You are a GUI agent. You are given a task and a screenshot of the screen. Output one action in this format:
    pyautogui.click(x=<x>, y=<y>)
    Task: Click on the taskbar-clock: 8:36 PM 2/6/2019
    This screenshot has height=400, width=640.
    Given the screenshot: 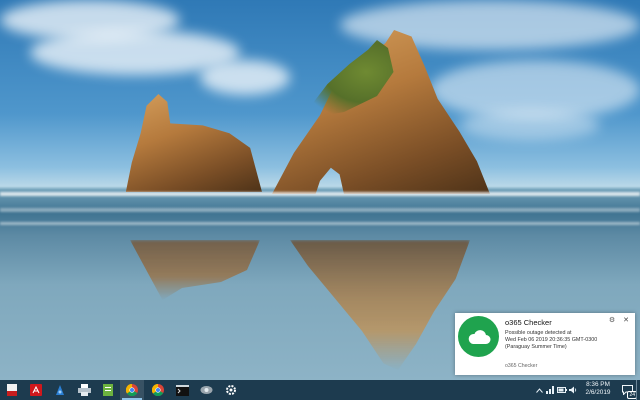 What is the action you would take?
    pyautogui.click(x=598, y=390)
    